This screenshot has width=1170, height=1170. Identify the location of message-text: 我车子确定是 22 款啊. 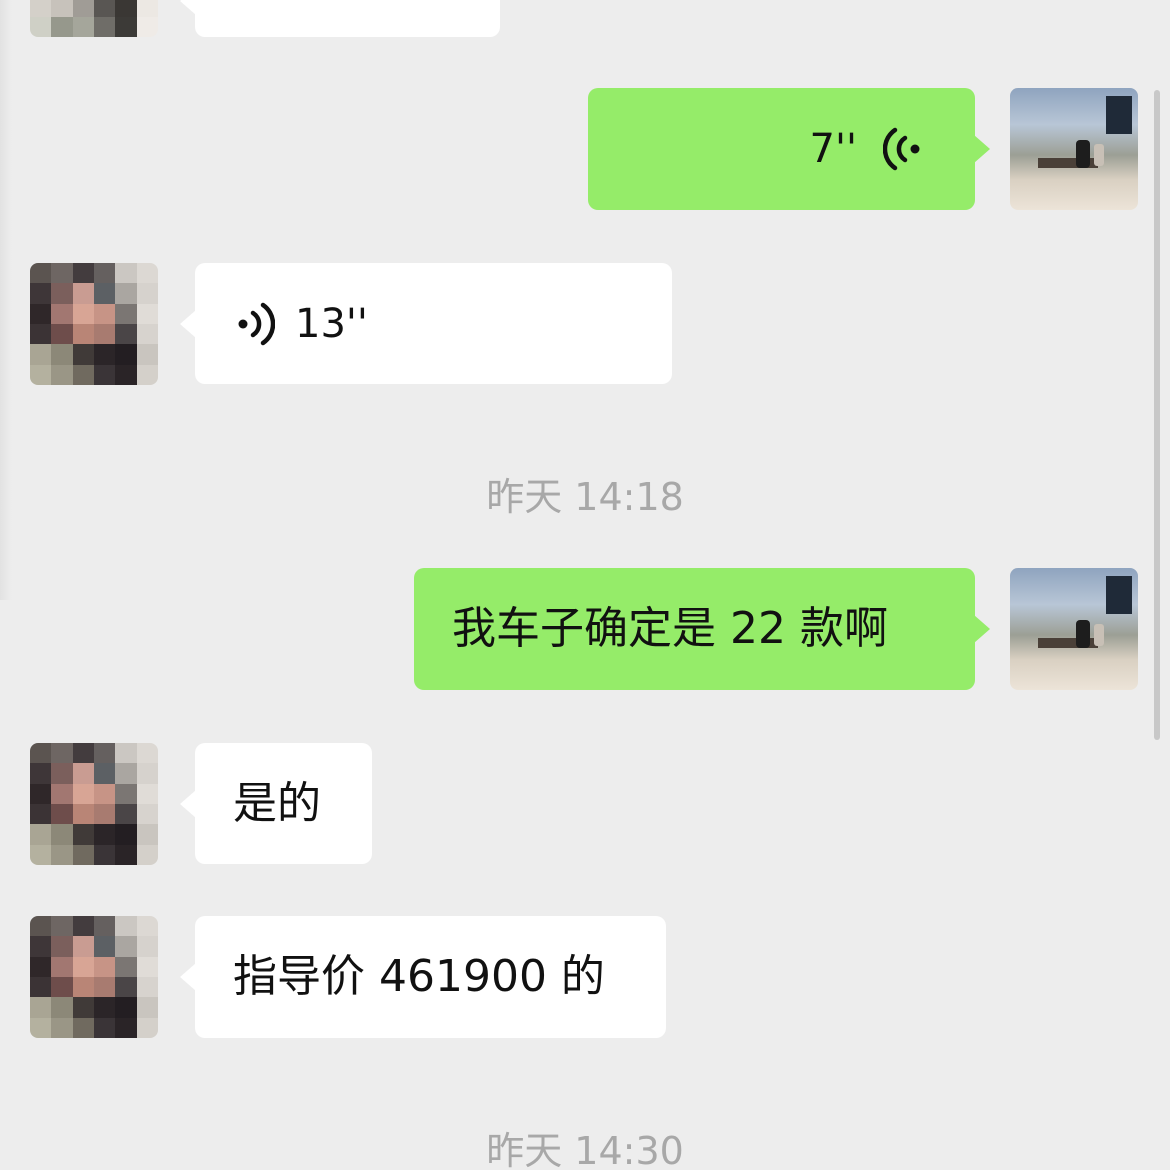
(670, 628).